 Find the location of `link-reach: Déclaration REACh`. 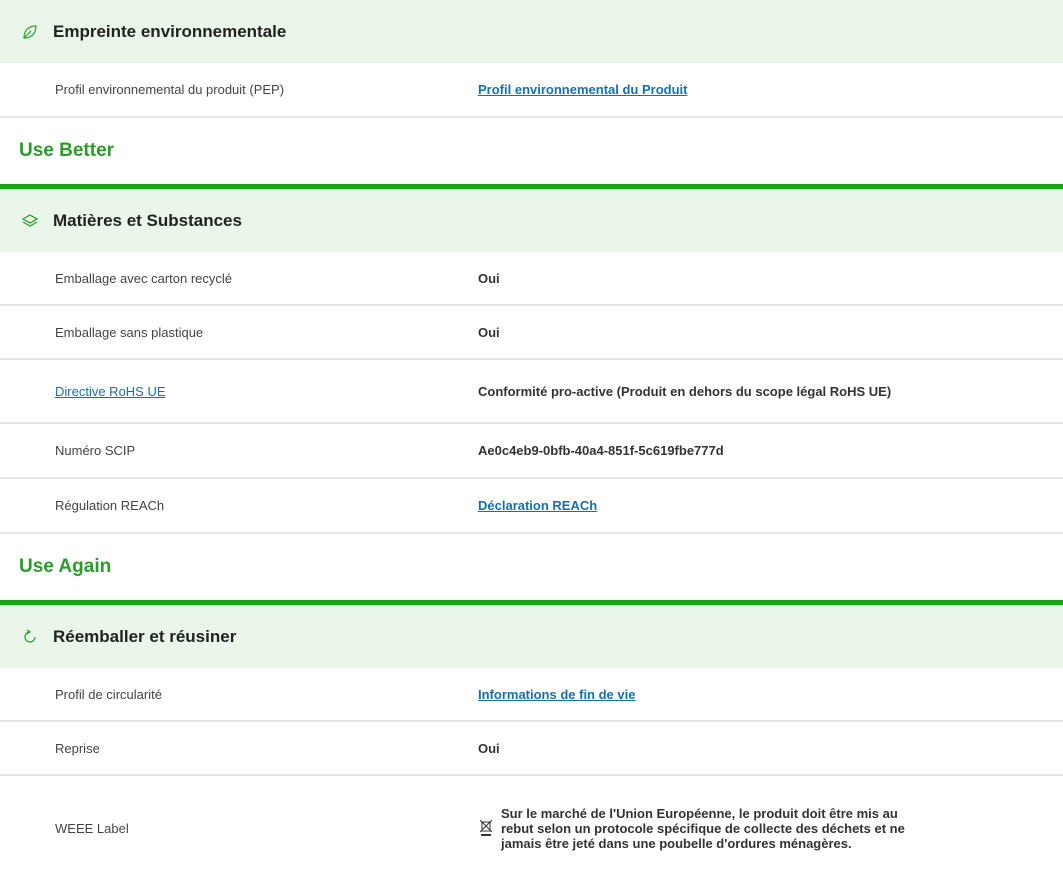

link-reach: Déclaration REACh is located at coordinates (770, 505).